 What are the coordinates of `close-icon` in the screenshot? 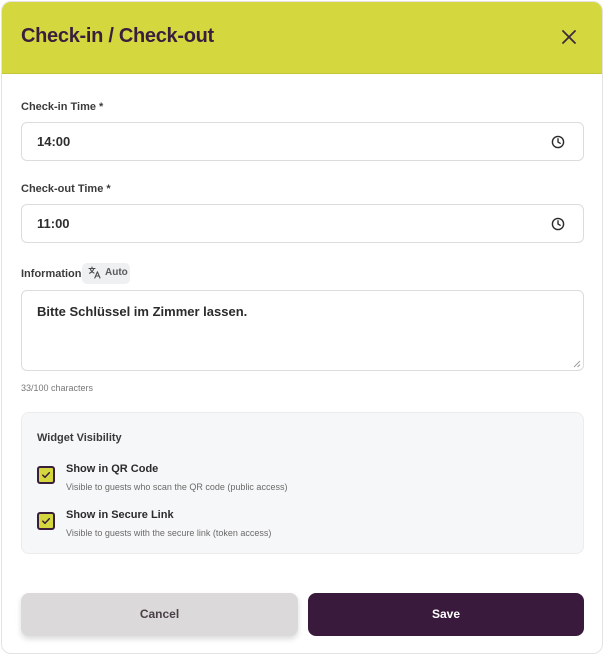 It's located at (569, 37).